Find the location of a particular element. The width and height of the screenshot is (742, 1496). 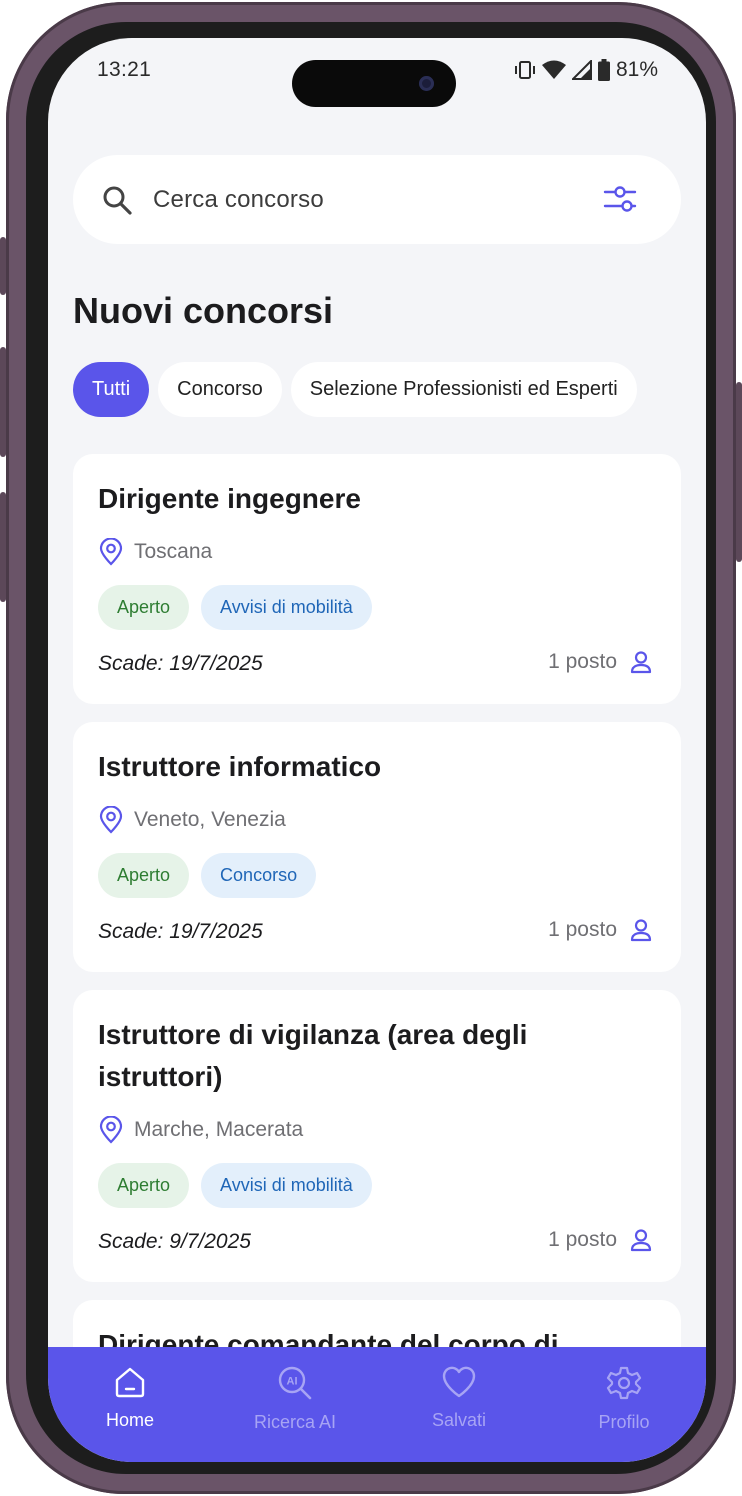

nav-label: Home is located at coordinates (129, 1420).